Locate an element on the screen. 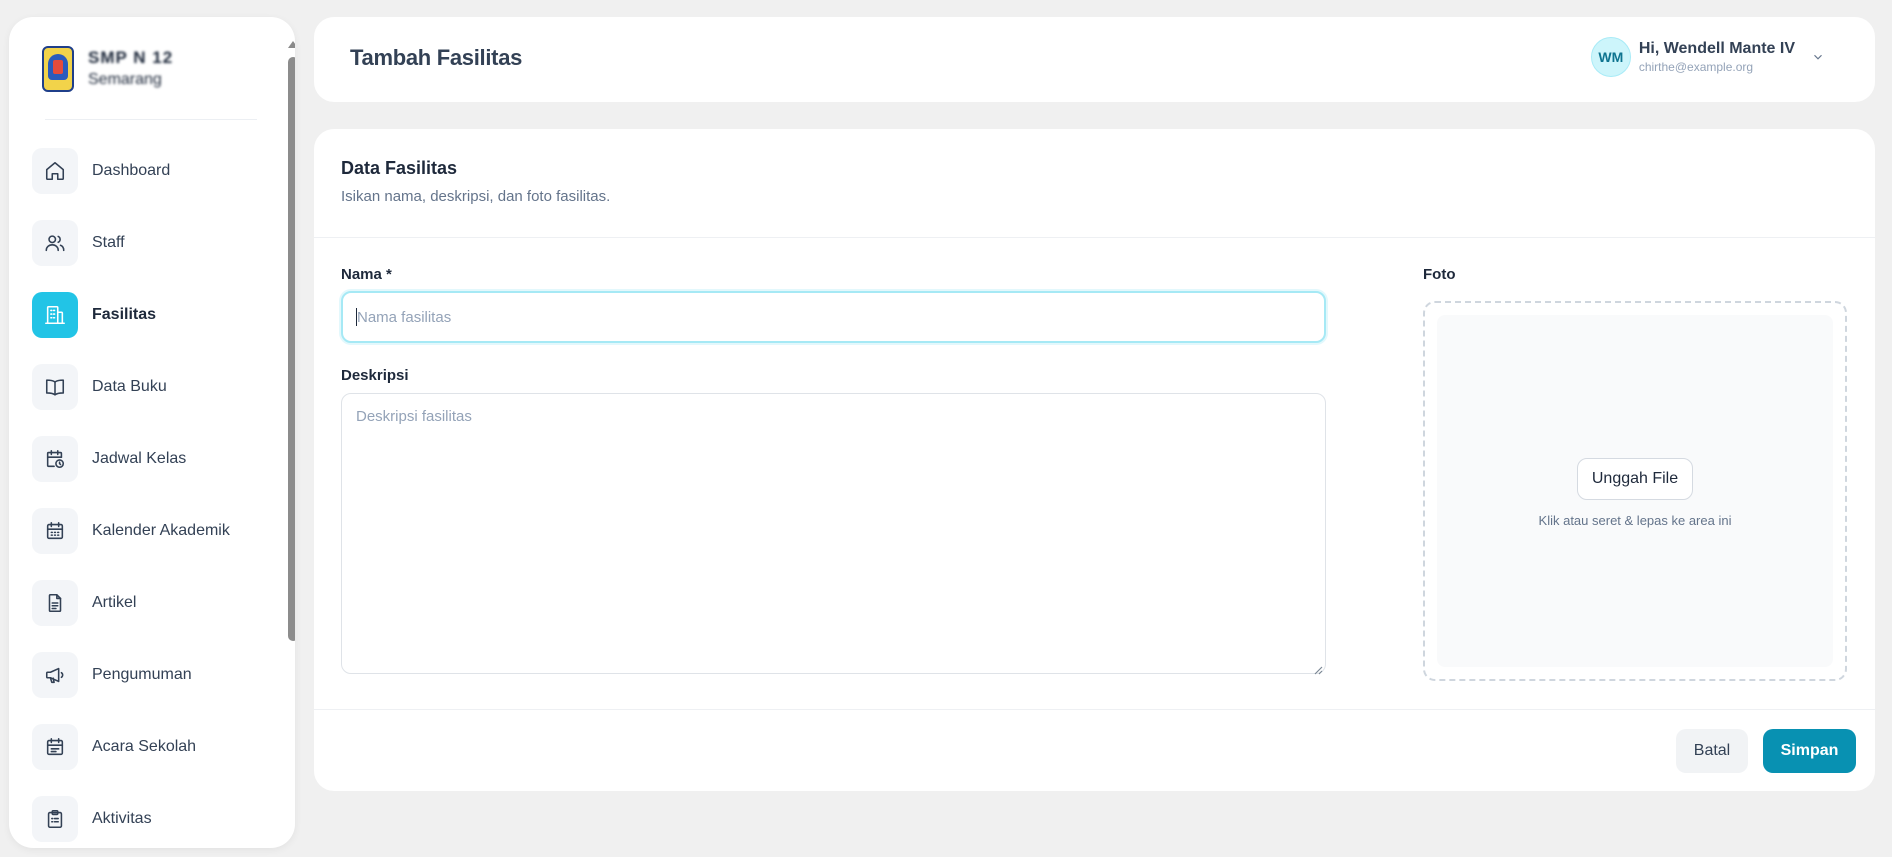 This screenshot has height=857, width=1892. school-logo-icon is located at coordinates (58, 69).